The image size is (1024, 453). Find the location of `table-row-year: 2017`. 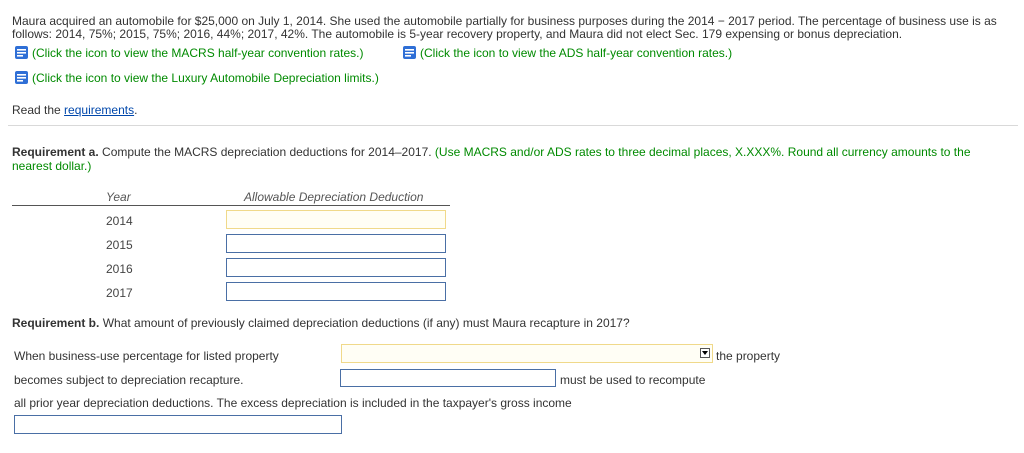

table-row-year: 2017 is located at coordinates (119, 293).